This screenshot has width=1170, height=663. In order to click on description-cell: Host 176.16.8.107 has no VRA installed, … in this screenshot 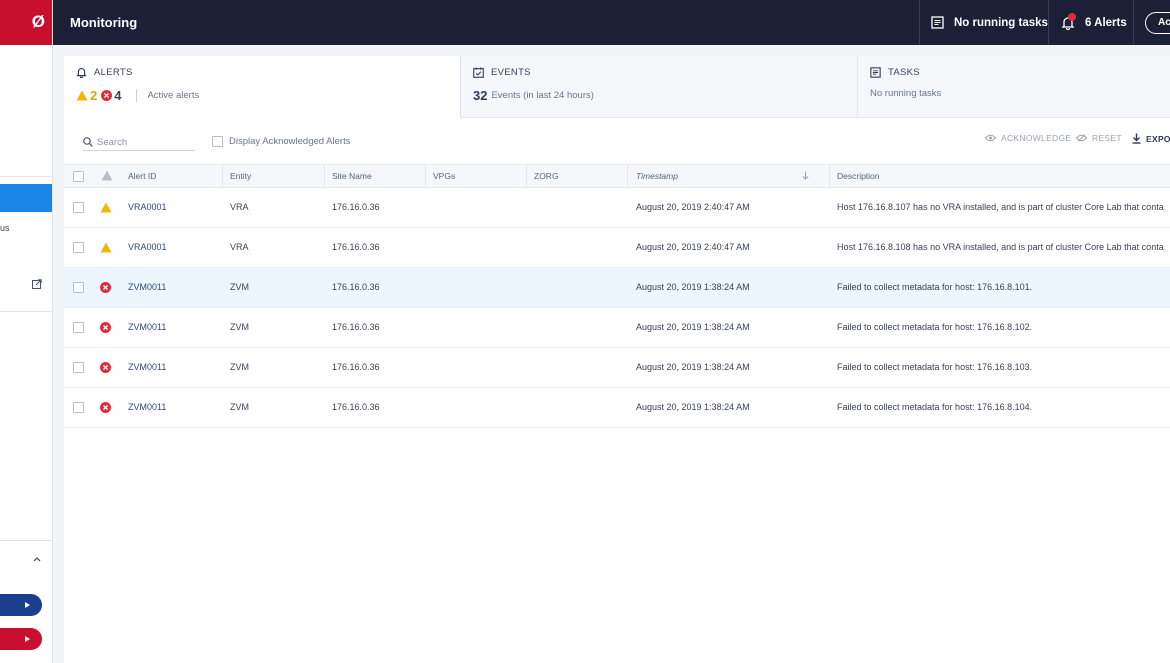, I will do `click(1000, 207)`.